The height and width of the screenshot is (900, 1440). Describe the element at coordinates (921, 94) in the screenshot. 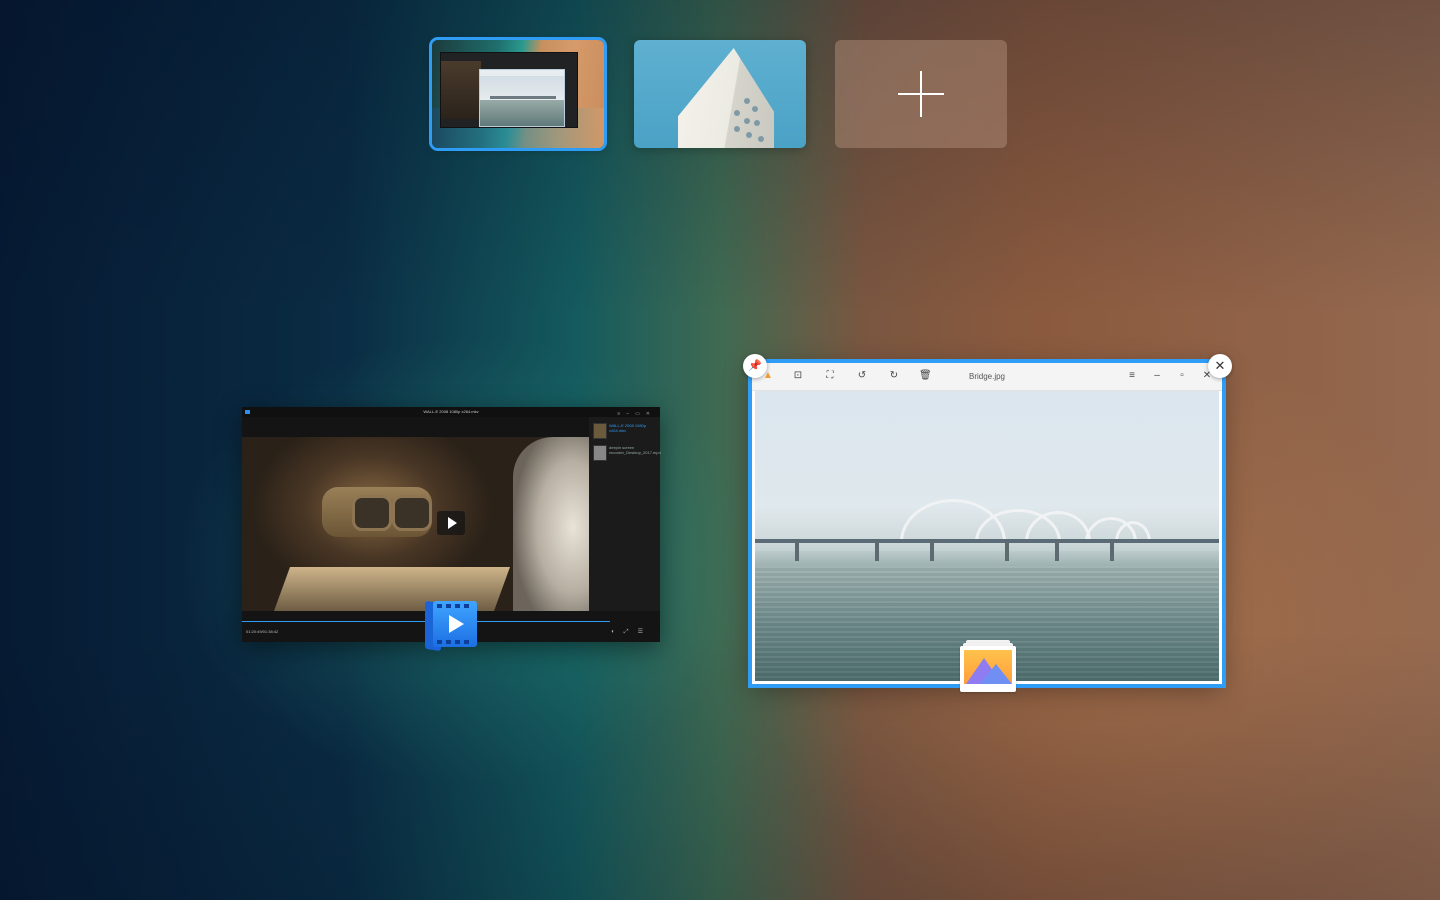

I see `add-workspace-button` at that location.